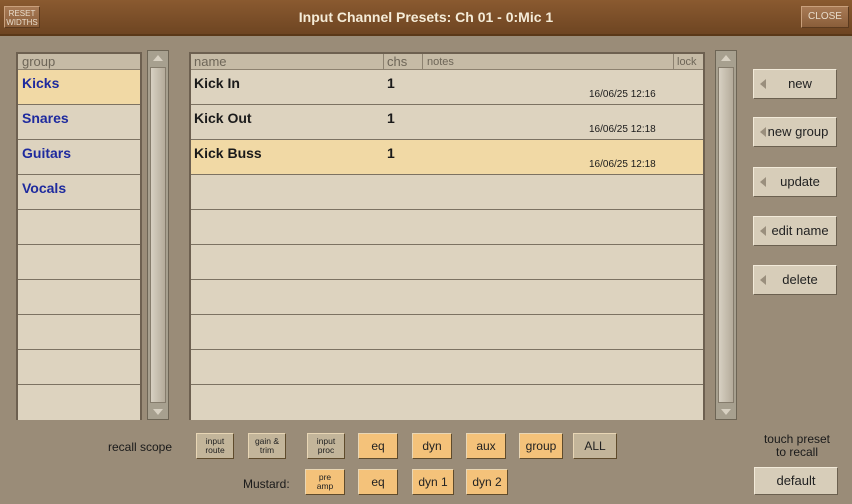  Describe the element at coordinates (487, 482) in the screenshot. I see `mustard-dyn2-button: dyn 2` at that location.